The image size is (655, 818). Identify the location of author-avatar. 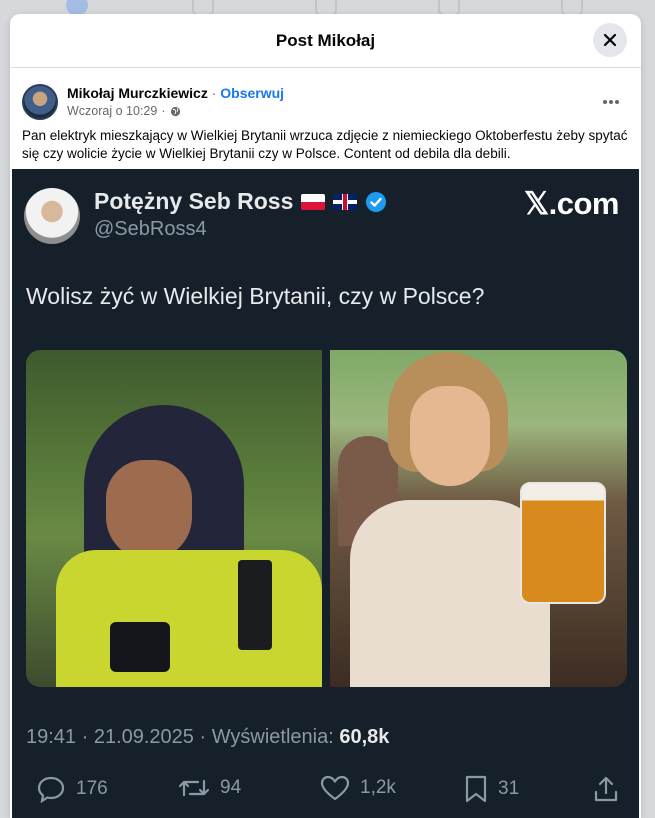
(40, 101).